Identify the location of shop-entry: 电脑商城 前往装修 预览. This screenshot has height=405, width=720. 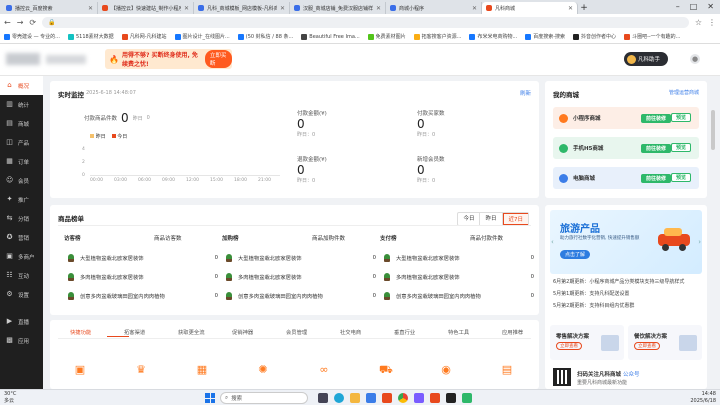
(626, 178).